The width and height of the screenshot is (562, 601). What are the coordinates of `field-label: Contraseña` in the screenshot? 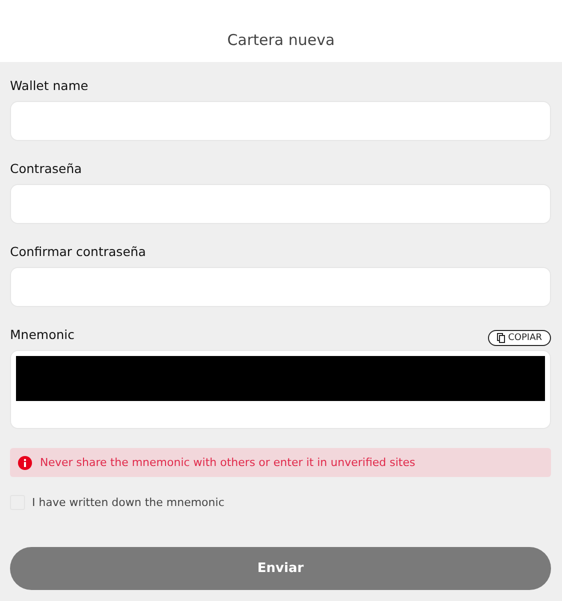 It's located at (46, 169).